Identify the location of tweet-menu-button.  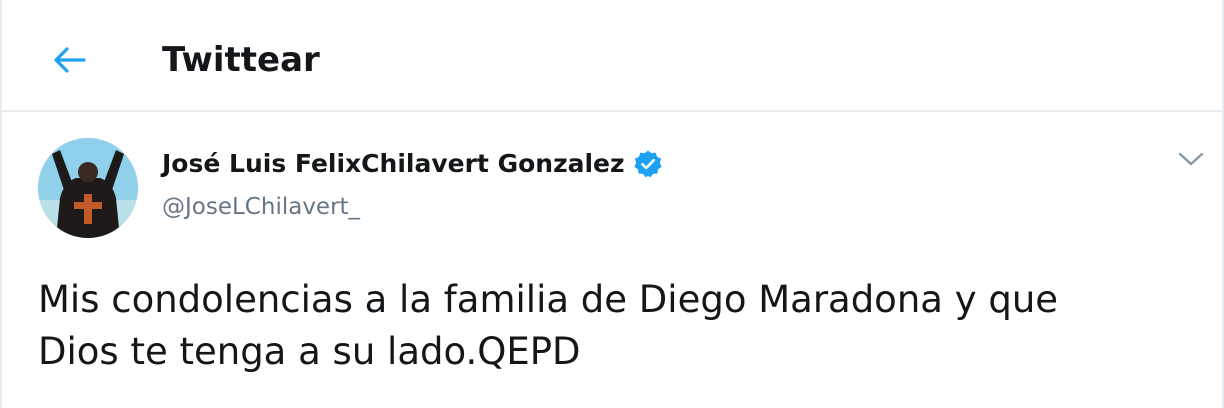
(1191, 161).